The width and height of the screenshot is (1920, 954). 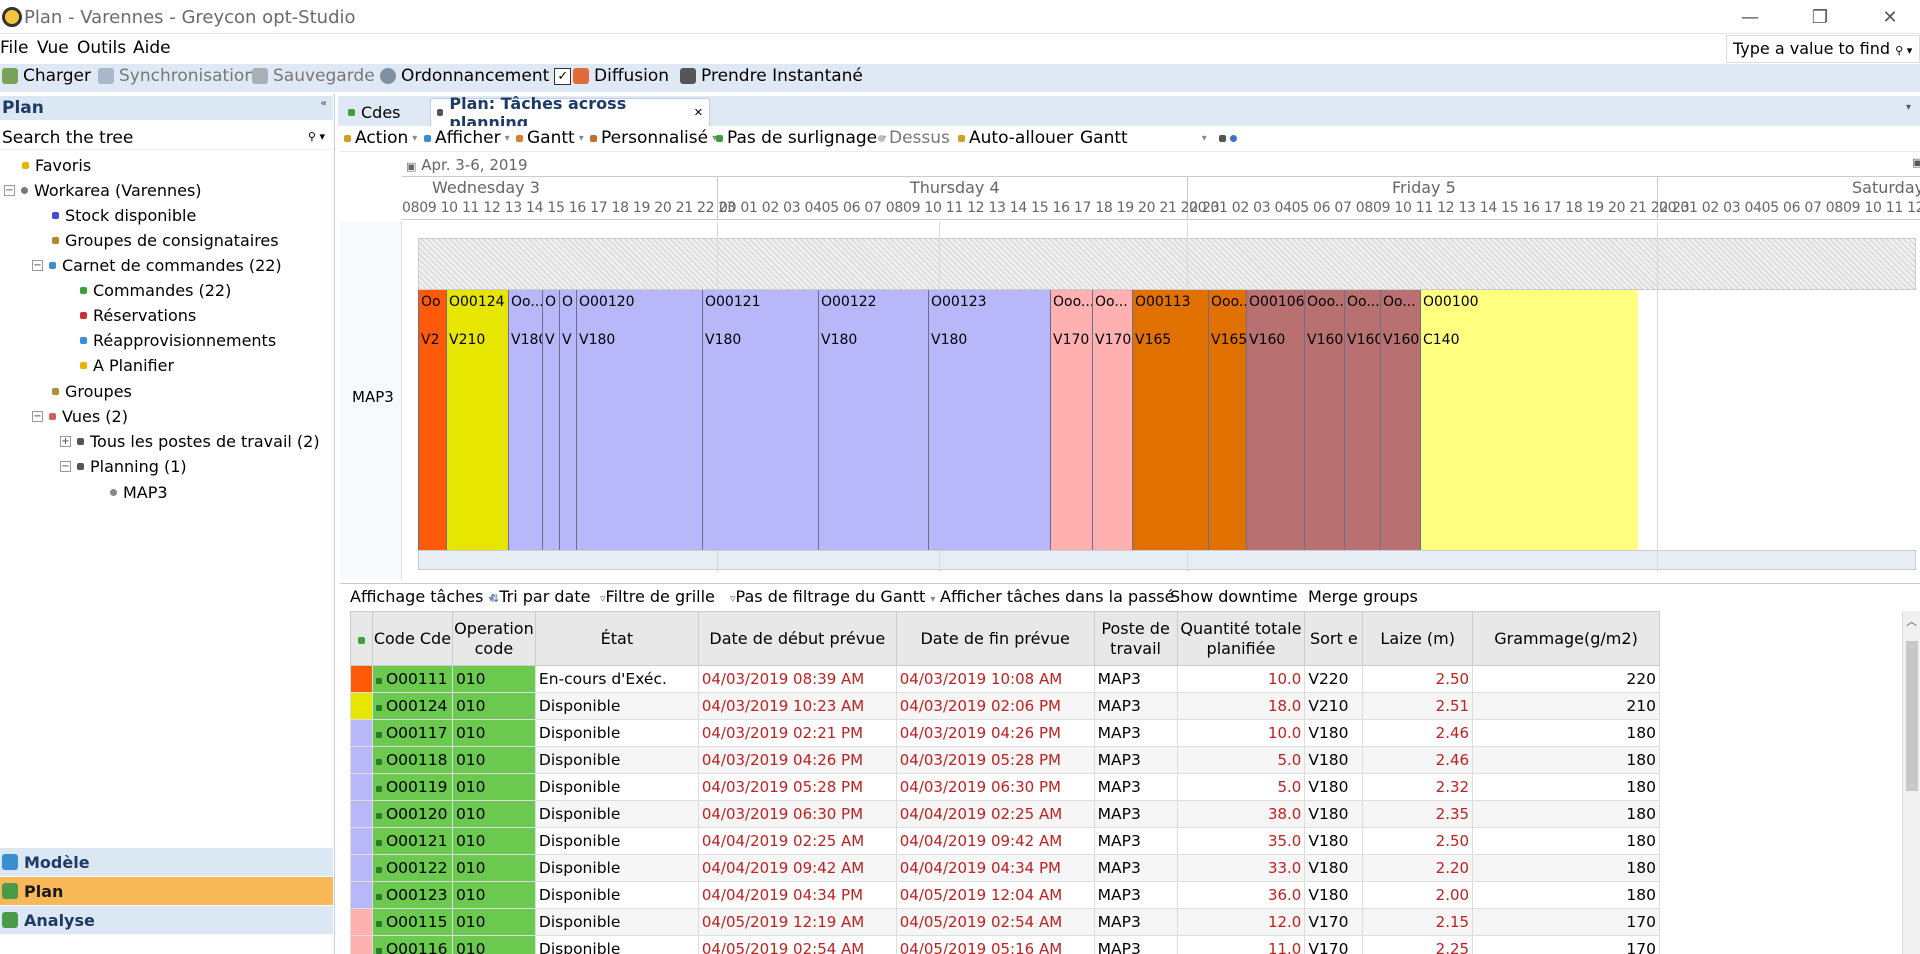 I want to click on col-quantite: Quantité totale planifiée, so click(x=1241, y=638).